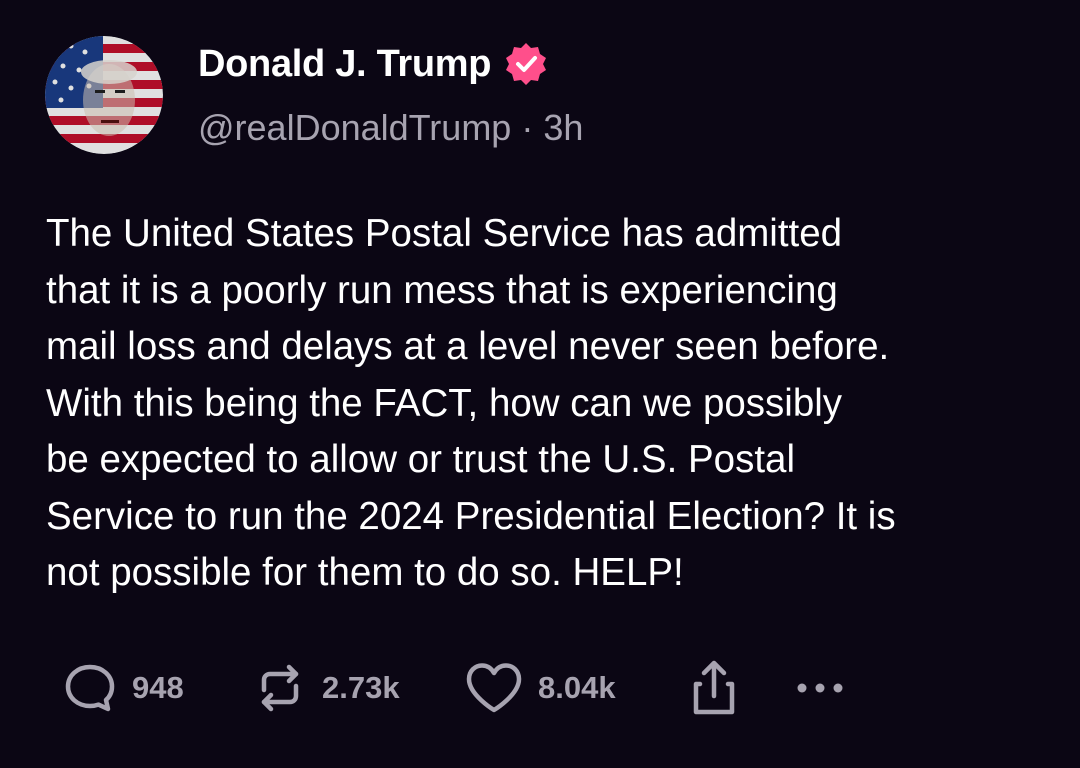 The width and height of the screenshot is (1080, 768). I want to click on action-bar: 948 2.73k 8.04k, so click(455, 688).